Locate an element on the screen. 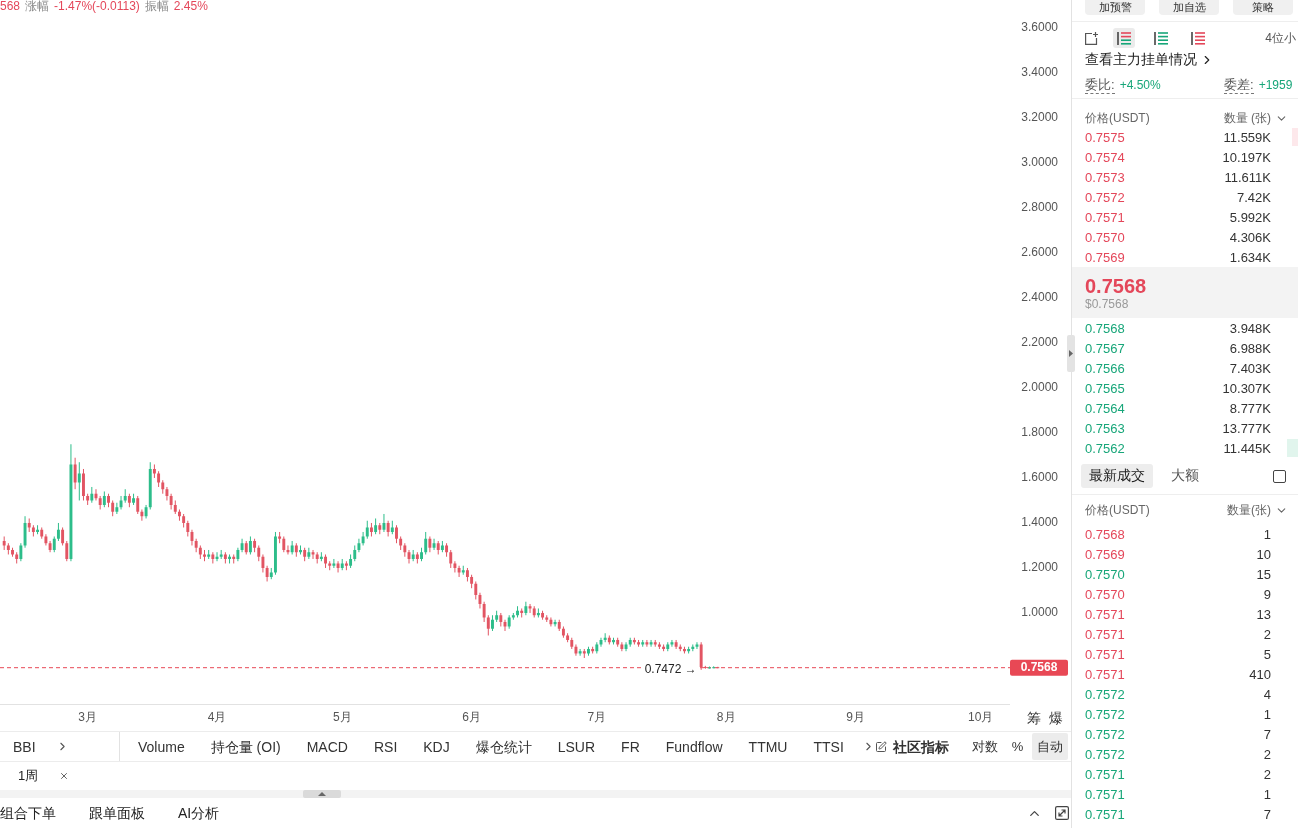  indicator-tab: FR is located at coordinates (630, 746).